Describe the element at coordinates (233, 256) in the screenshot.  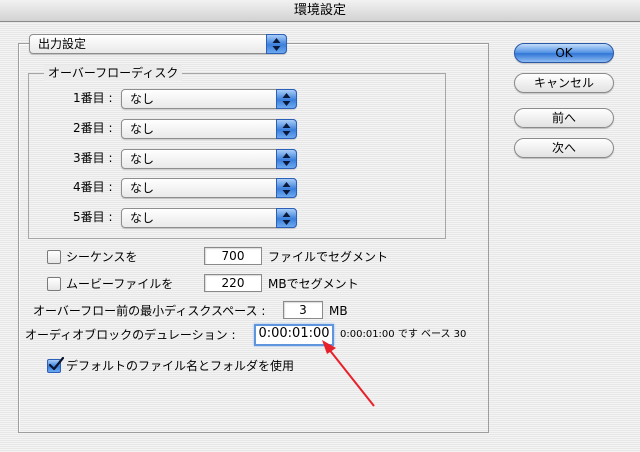
I see `sequence-segment-count-field: 700` at that location.